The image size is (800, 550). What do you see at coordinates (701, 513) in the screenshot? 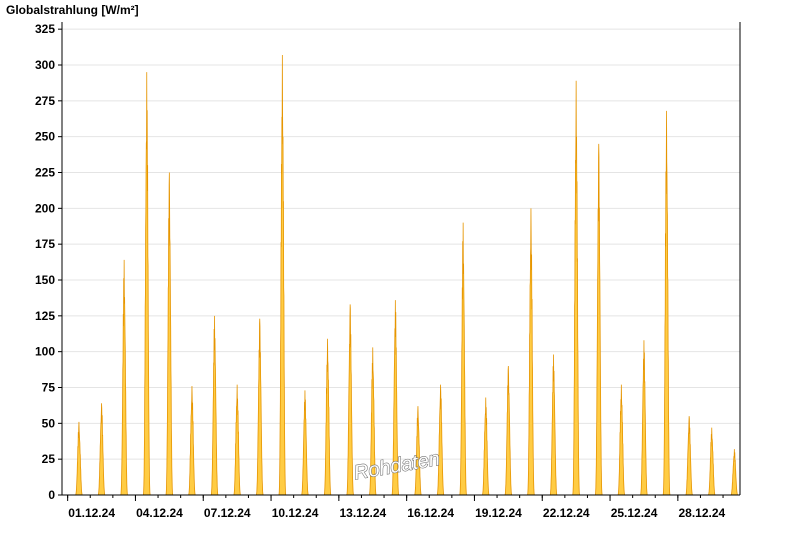
I see `x-tick-label: 28.12.24` at bounding box center [701, 513].